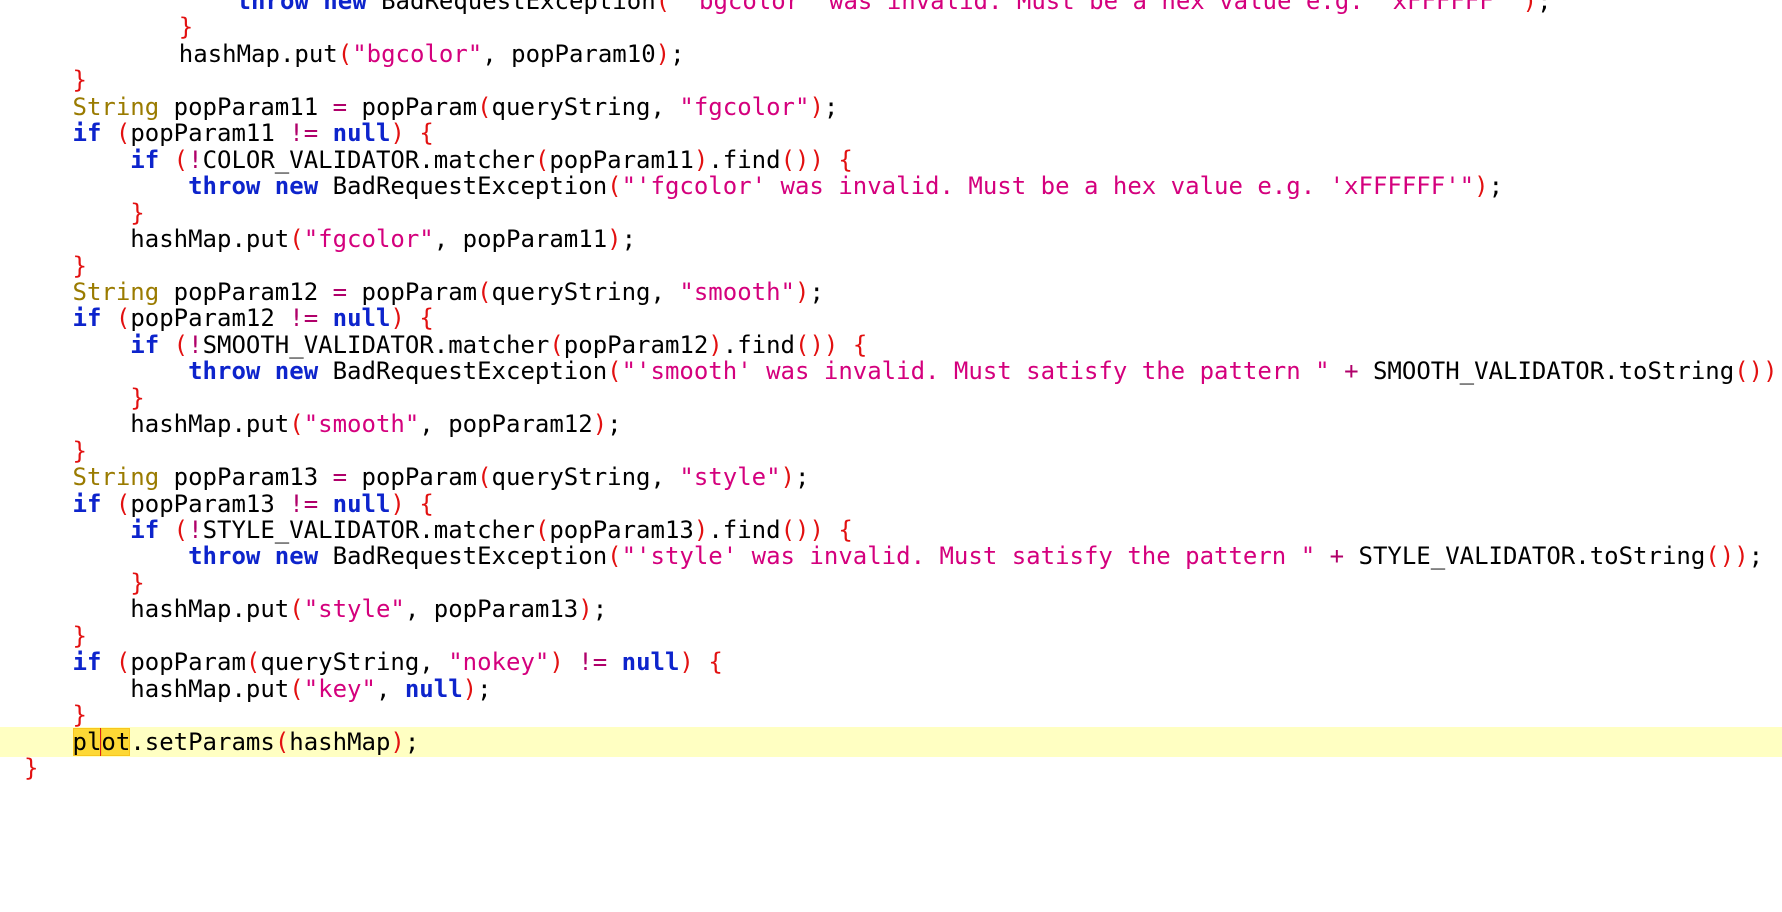 This screenshot has height=912, width=1782. I want to click on code-token: SMOOTH_VALIDATOR.matcher, so click(376, 344).